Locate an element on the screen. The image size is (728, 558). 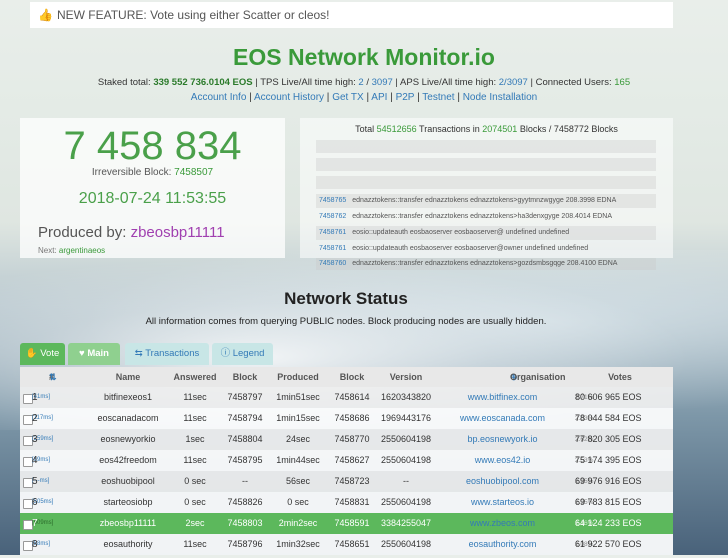
block2-cell: 7458627 is located at coordinates (352, 460).